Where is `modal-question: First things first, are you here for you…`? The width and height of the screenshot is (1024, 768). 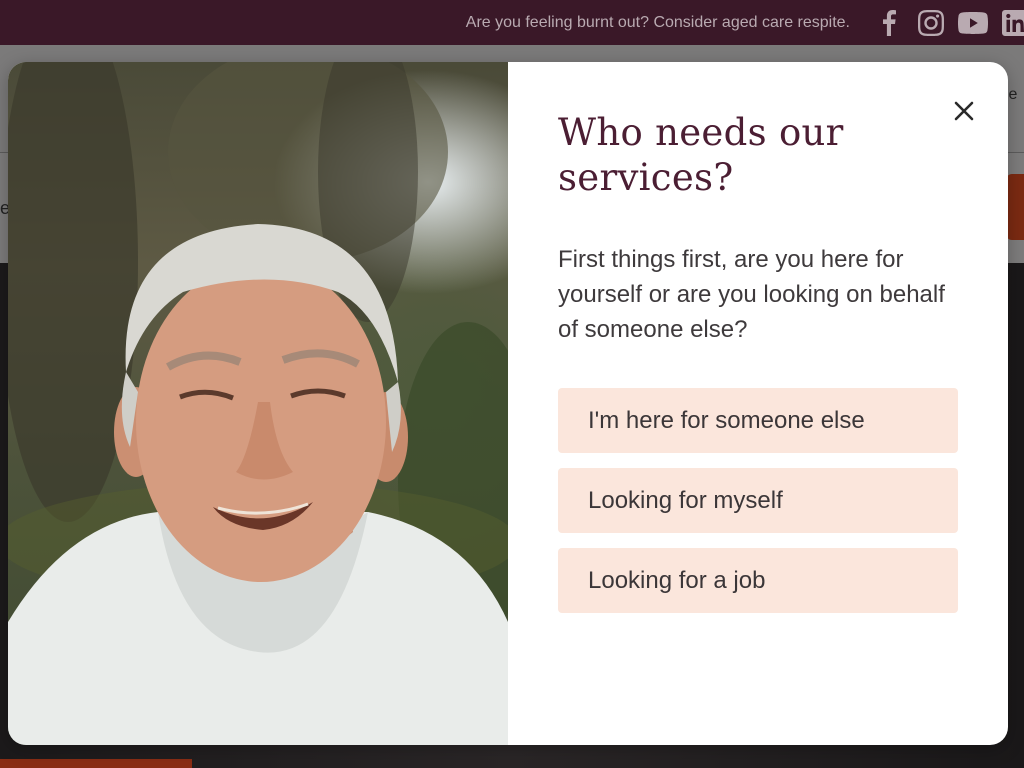 modal-question: First things first, are you here for you… is located at coordinates (751, 294).